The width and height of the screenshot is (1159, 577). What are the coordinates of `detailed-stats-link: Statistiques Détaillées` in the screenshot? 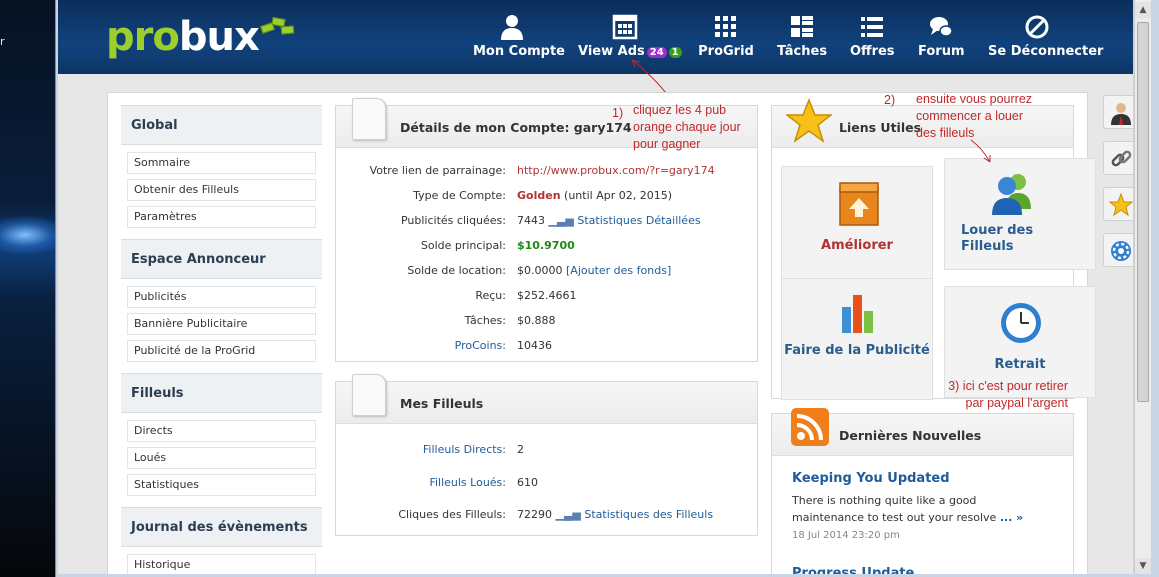 It's located at (638, 220).